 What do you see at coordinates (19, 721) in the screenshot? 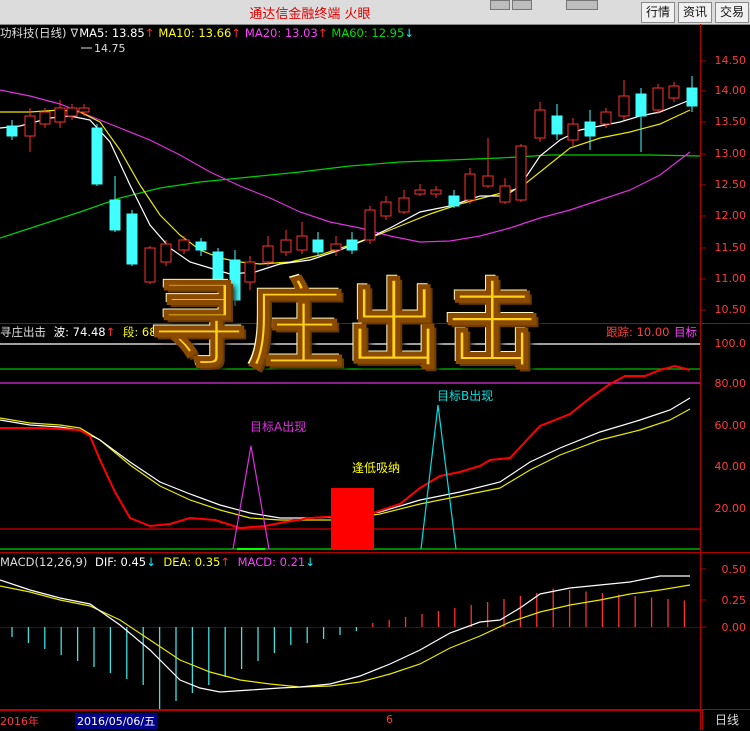
I see `year-label: 2016年` at bounding box center [19, 721].